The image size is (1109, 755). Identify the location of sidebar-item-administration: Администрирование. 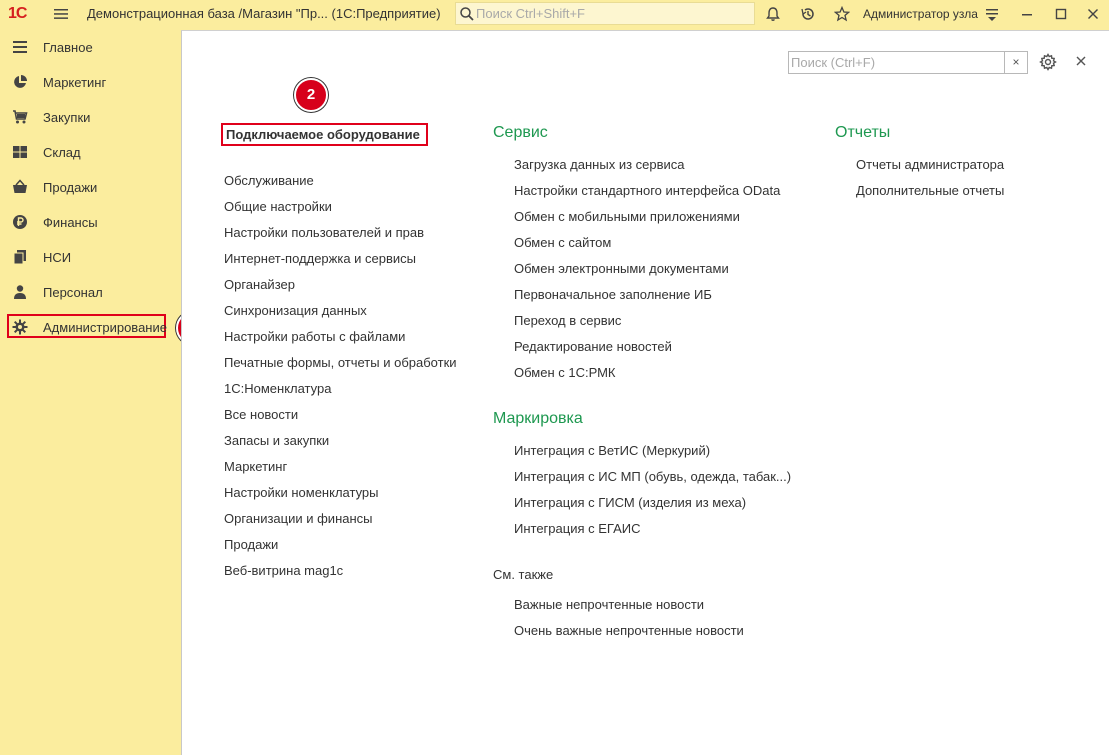
(90, 327).